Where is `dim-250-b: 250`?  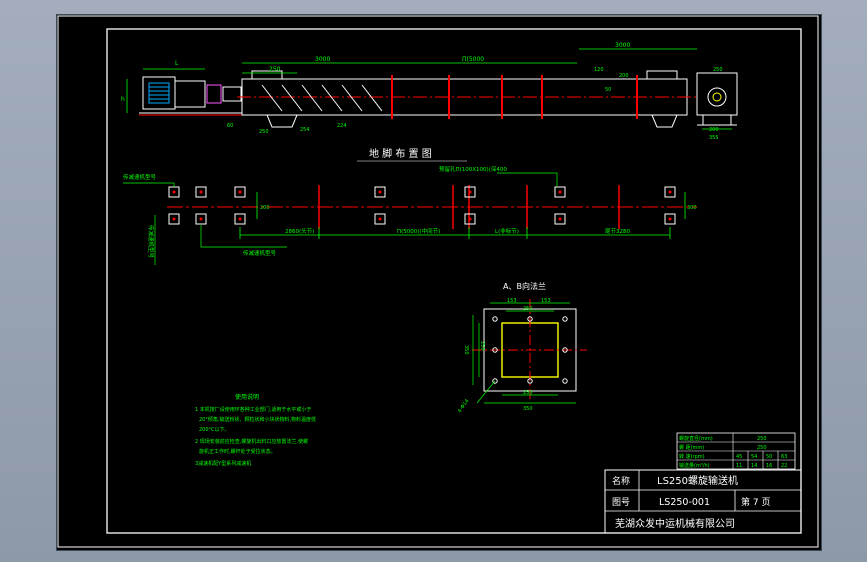
dim-250-b: 250 is located at coordinates (264, 132).